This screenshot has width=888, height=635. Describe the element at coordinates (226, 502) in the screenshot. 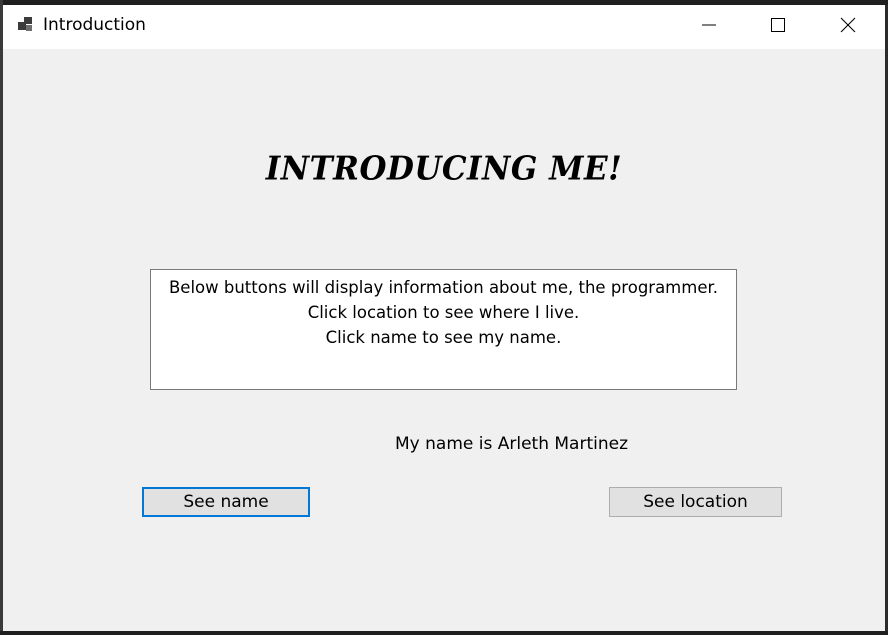

I see `see-name-button: See name` at that location.